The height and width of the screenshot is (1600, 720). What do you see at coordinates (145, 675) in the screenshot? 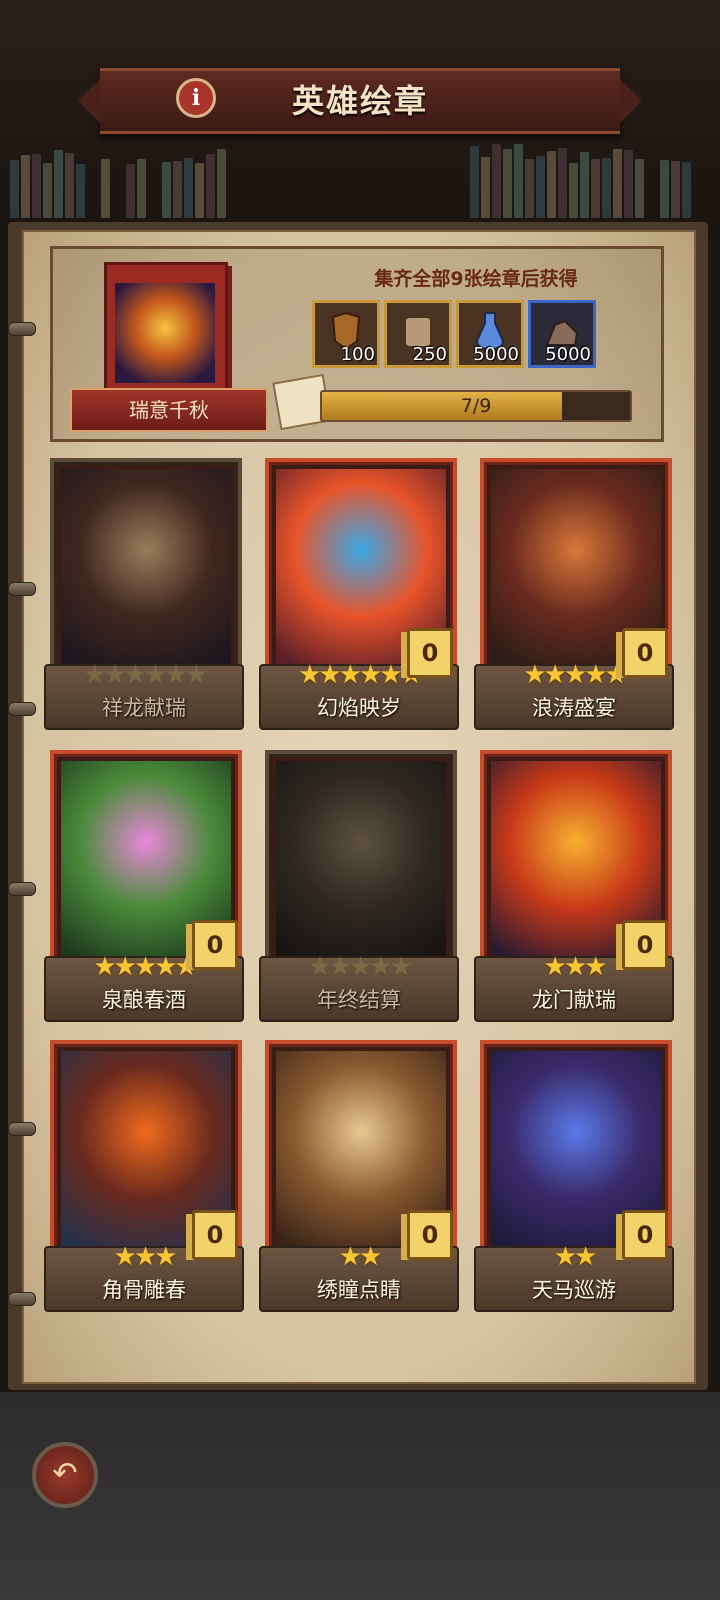
I see `star-rating: ★★★★★★` at bounding box center [145, 675].